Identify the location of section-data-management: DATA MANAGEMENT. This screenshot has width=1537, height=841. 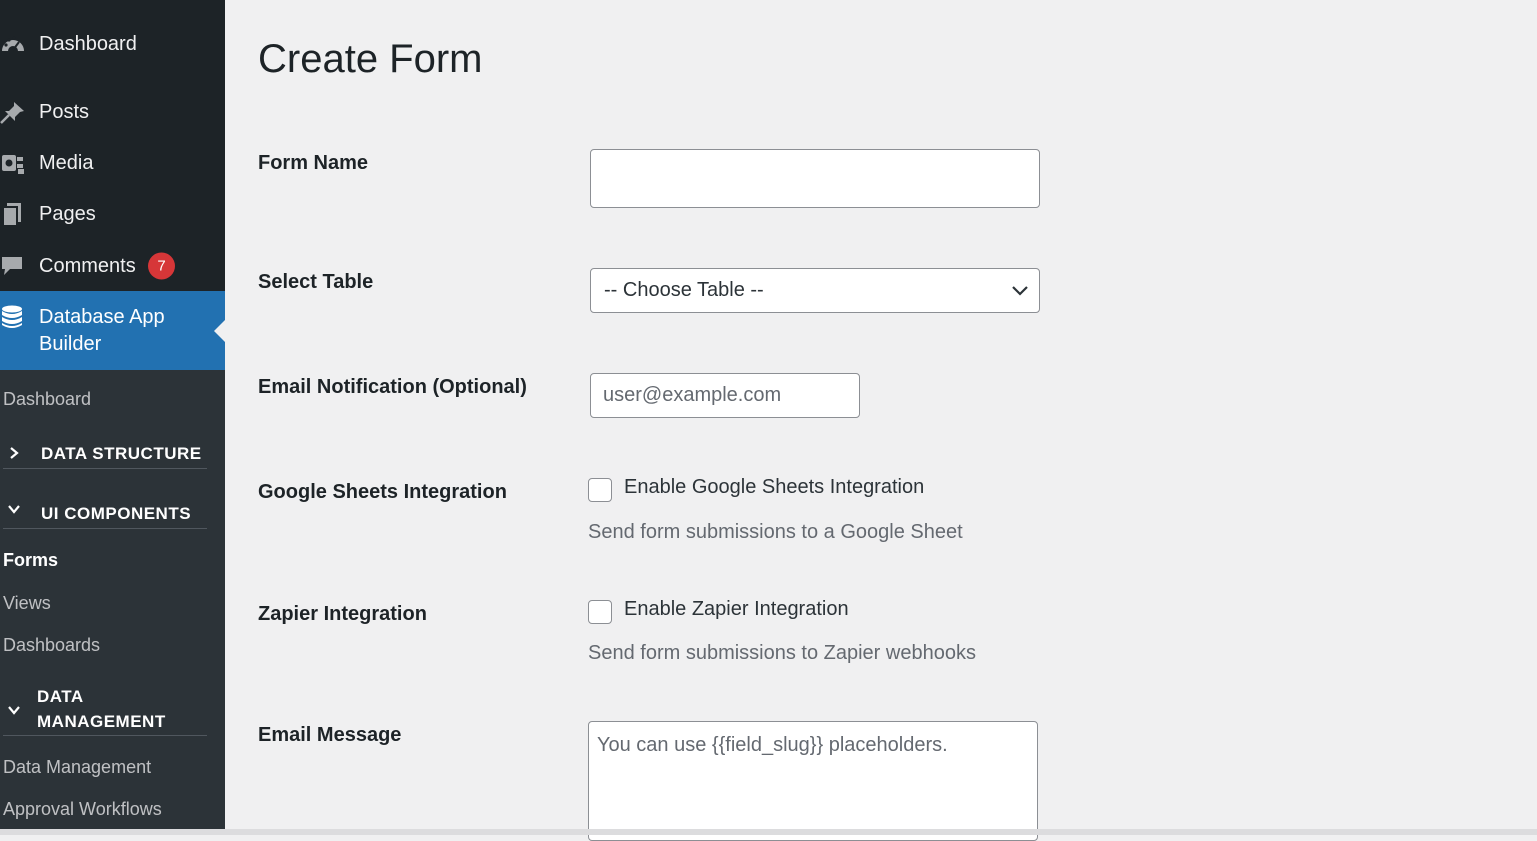
(105, 709).